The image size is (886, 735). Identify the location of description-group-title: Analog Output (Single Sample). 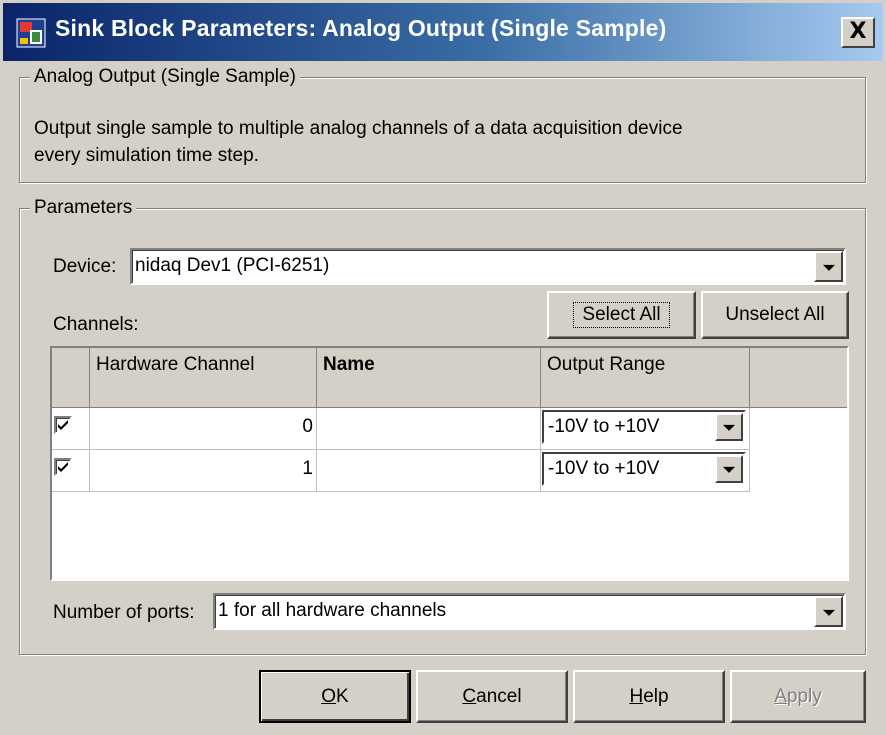
(165, 77).